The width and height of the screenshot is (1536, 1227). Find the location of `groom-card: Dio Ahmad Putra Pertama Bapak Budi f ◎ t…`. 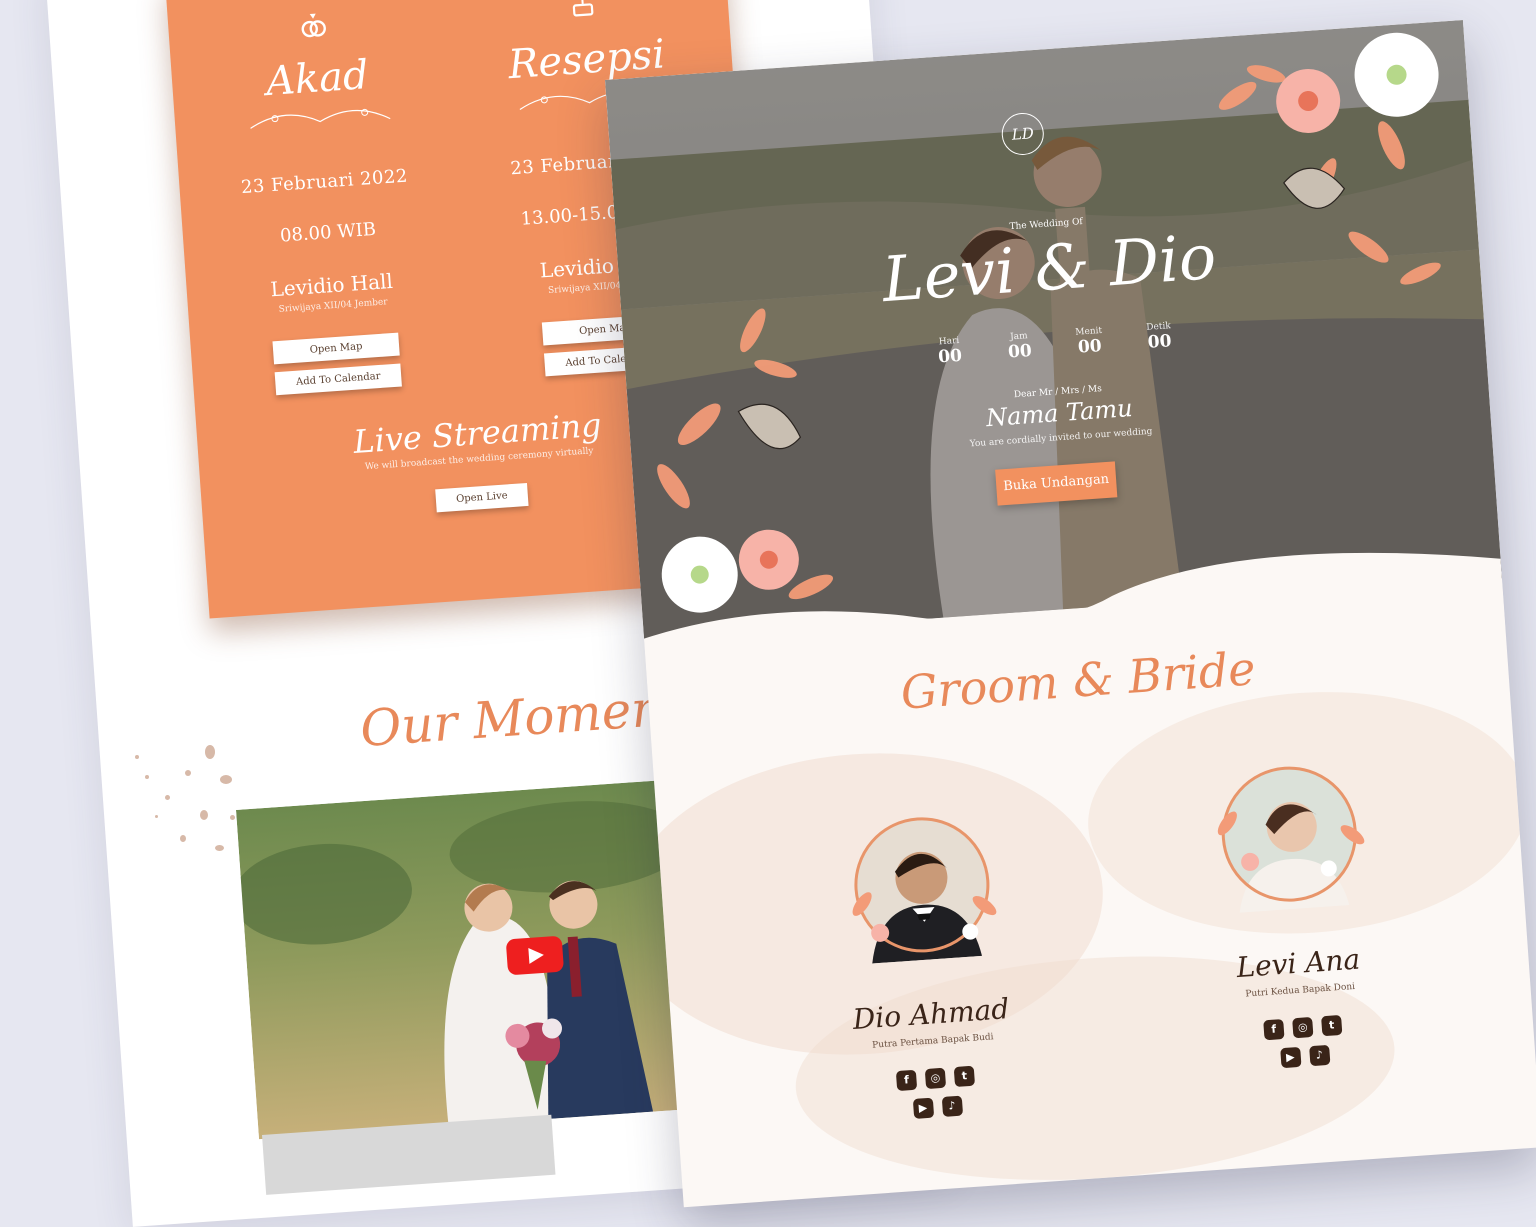

groom-card: Dio Ahmad Putra Pertama Bapak Budi f ◎ t… is located at coordinates (927, 963).